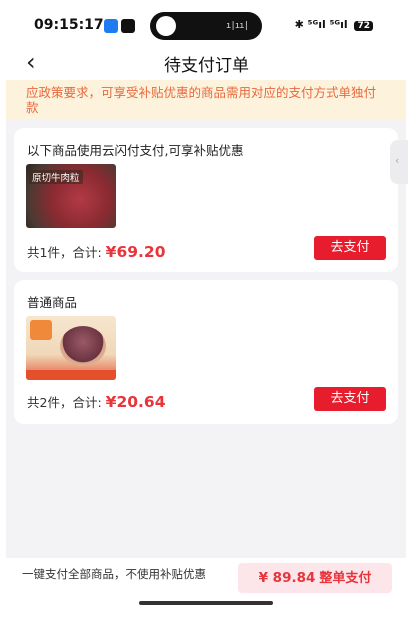 The height and width of the screenshot is (625, 413). Describe the element at coordinates (71, 375) in the screenshot. I see `product-promo-strip` at that location.